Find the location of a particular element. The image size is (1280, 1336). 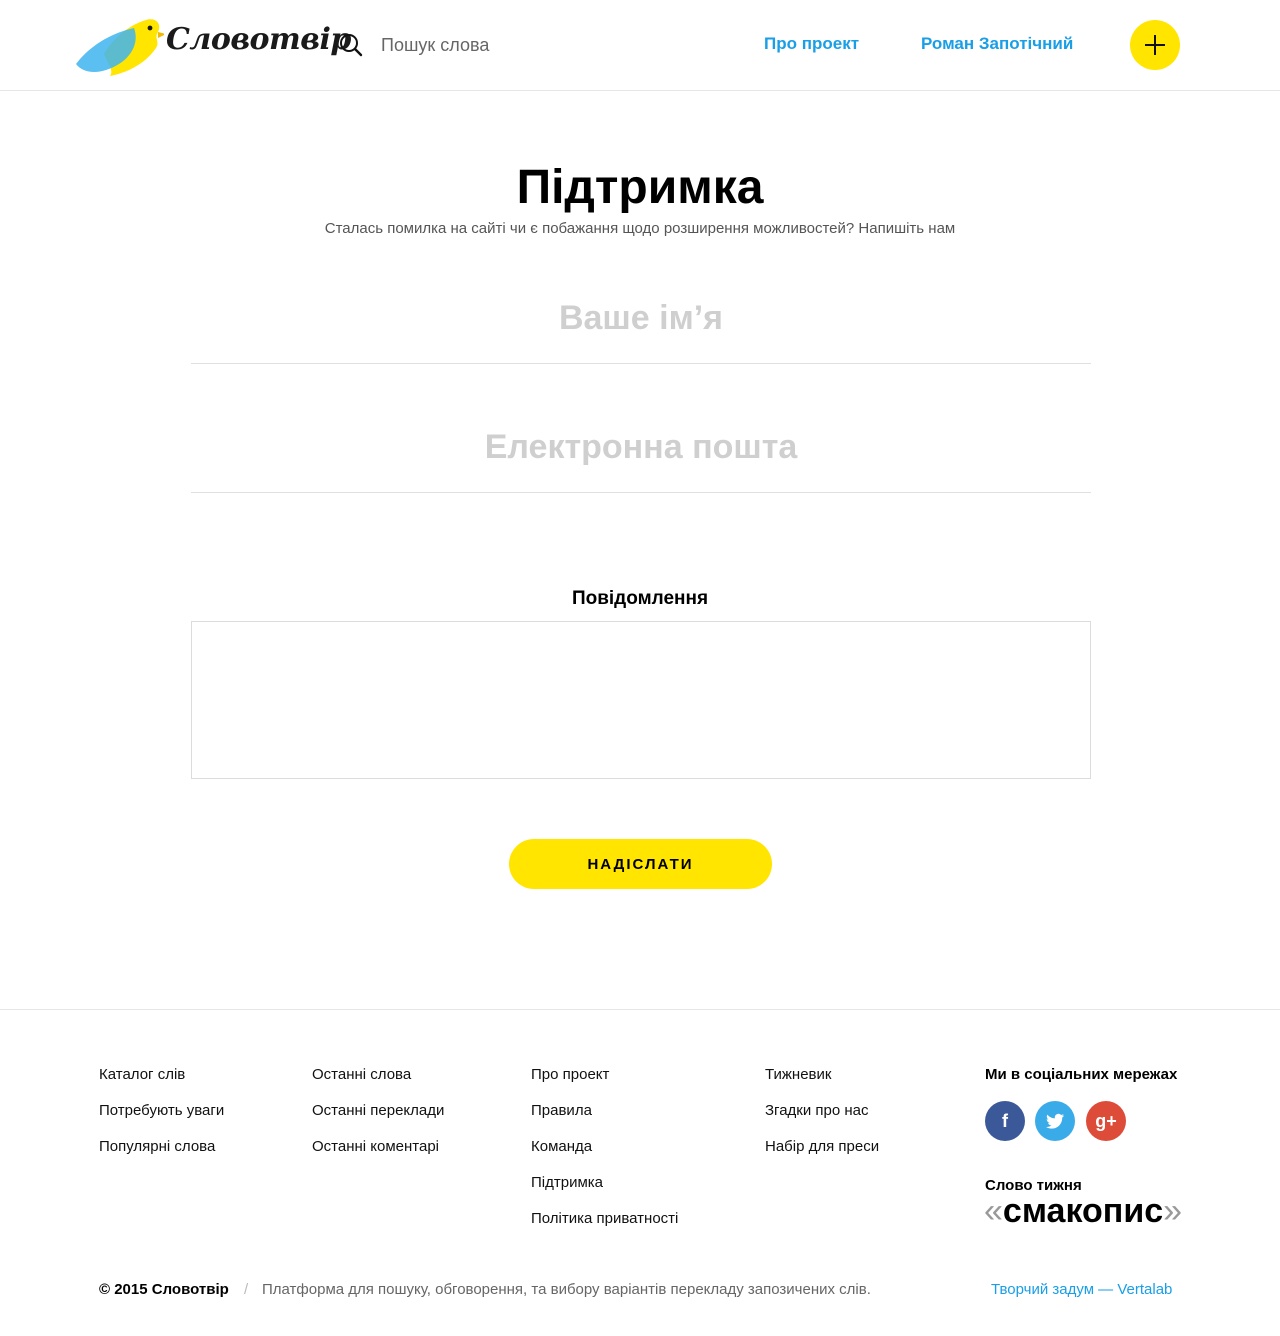

submit-button: НАДІСЛАТИ is located at coordinates (640, 864).